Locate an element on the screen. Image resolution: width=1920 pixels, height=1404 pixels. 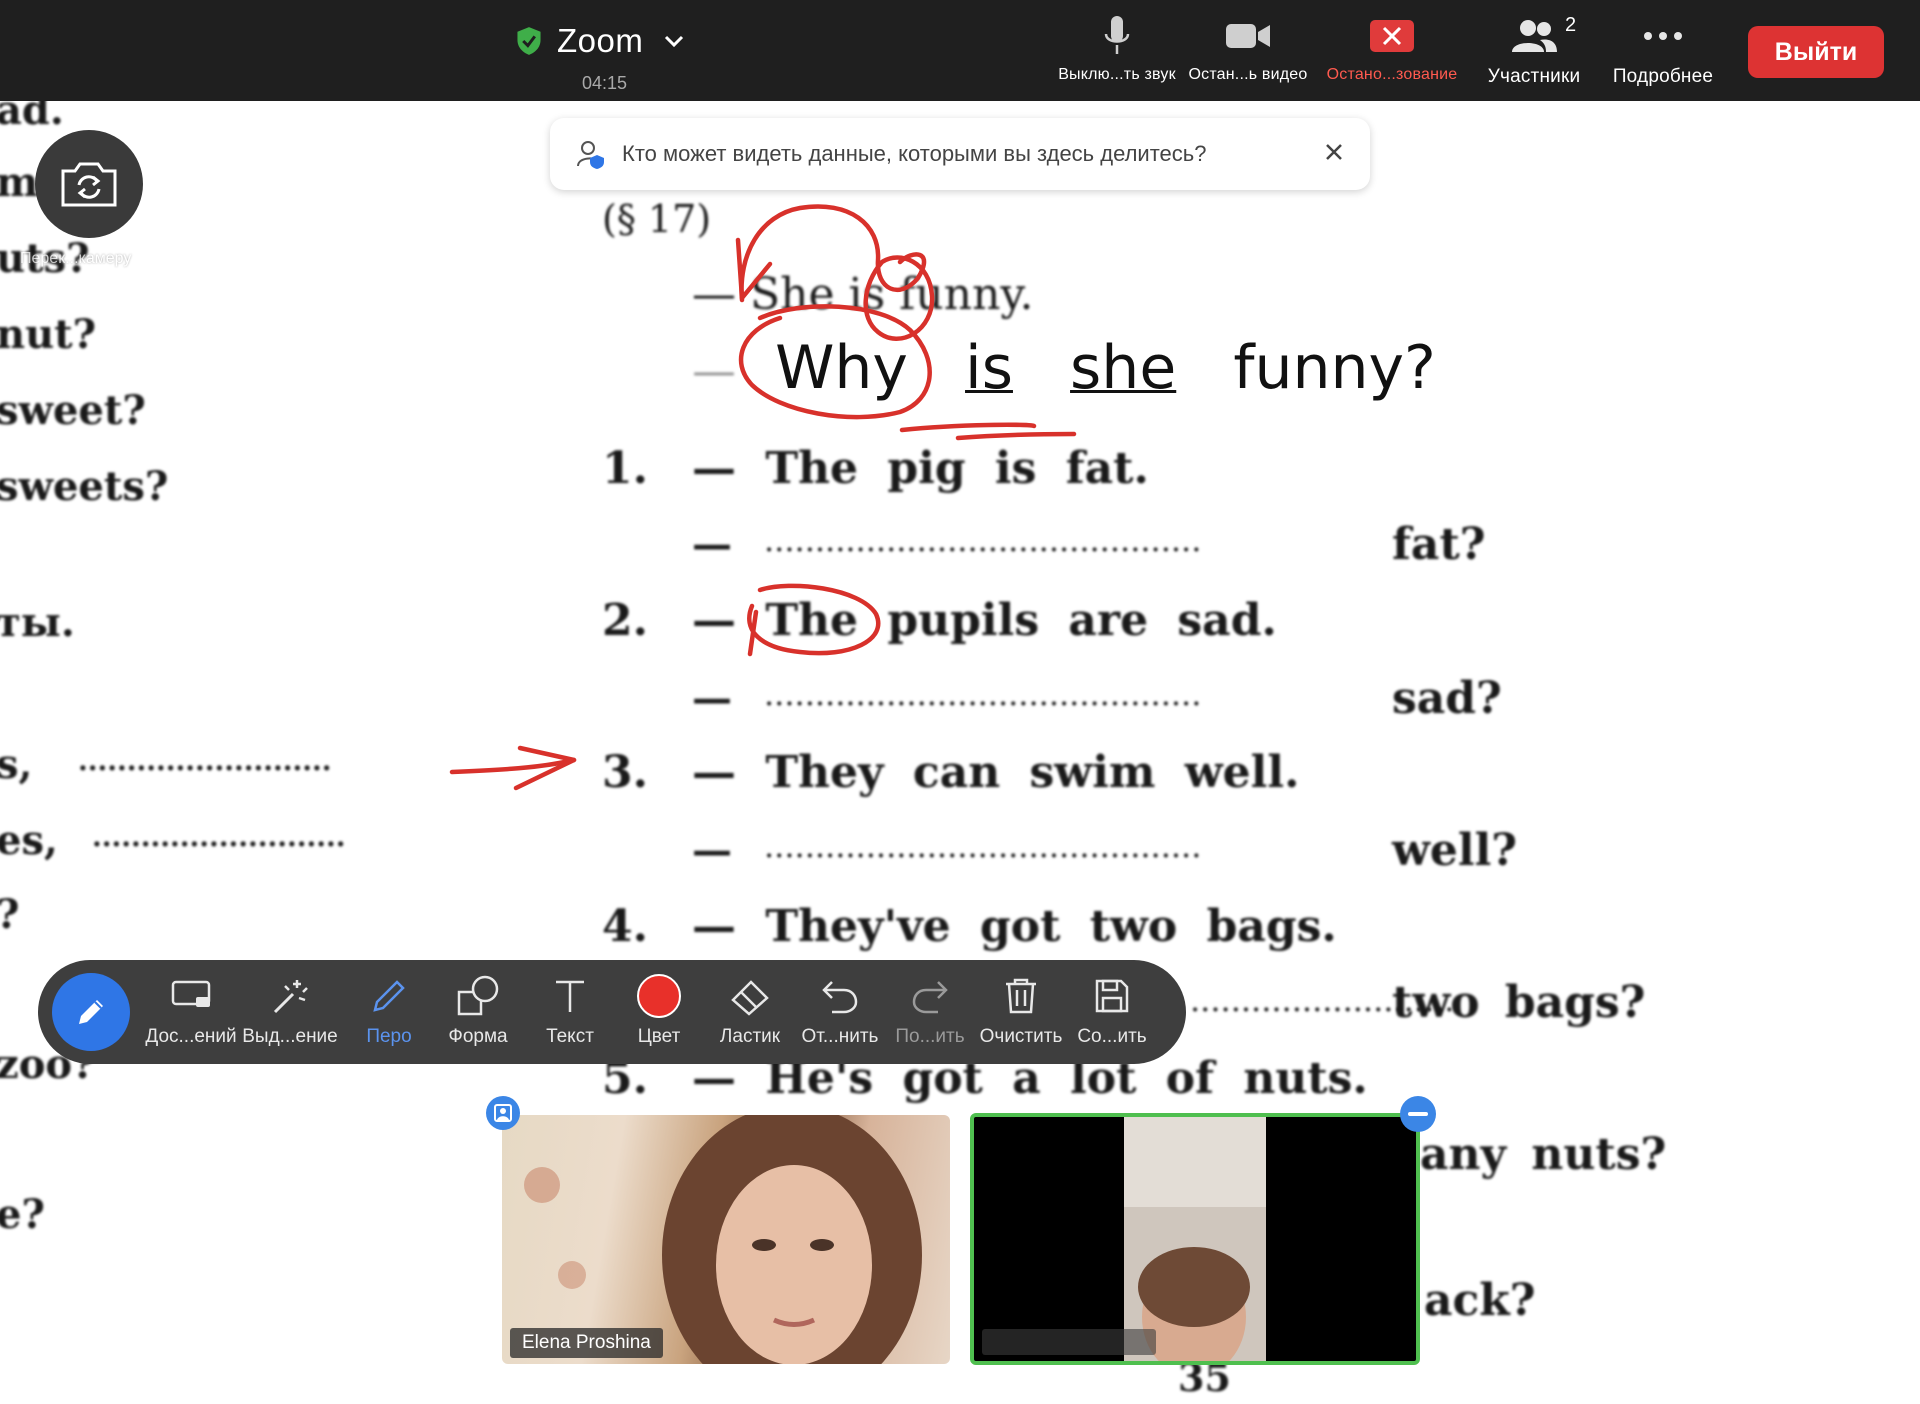
pin-video-button is located at coordinates (503, 1113).